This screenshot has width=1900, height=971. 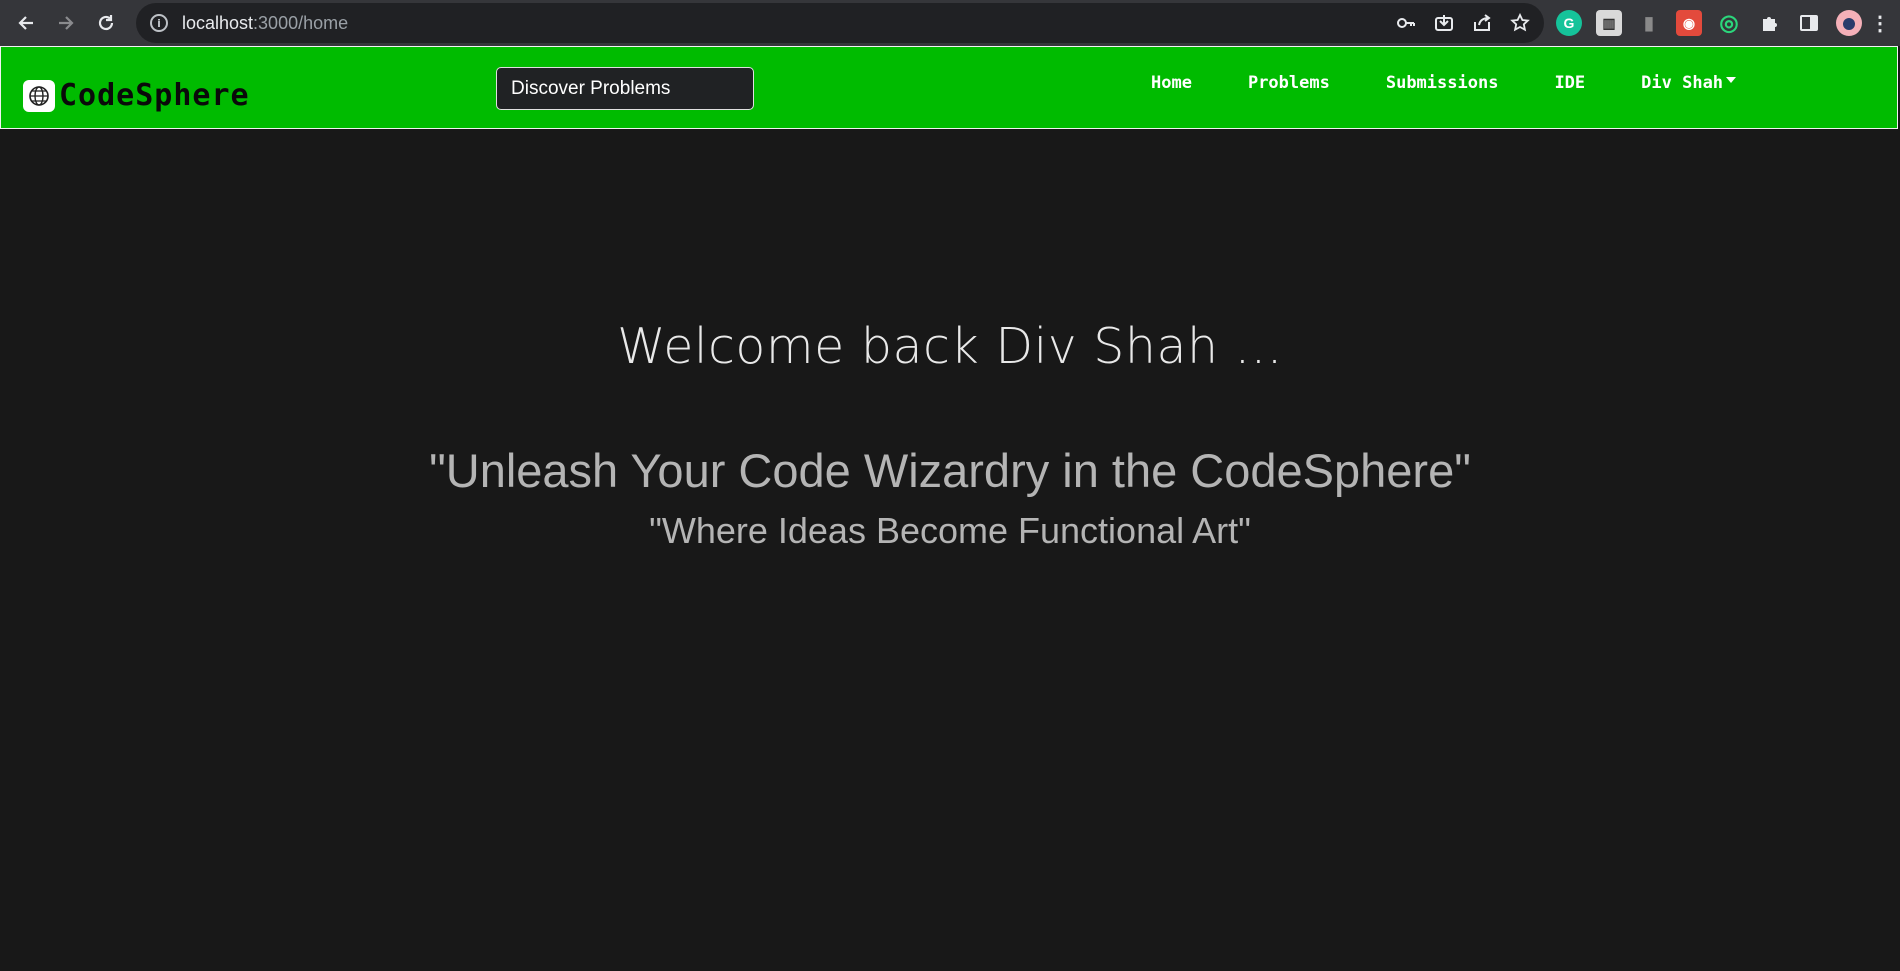 What do you see at coordinates (1731, 80) in the screenshot?
I see `chevron-down-icon` at bounding box center [1731, 80].